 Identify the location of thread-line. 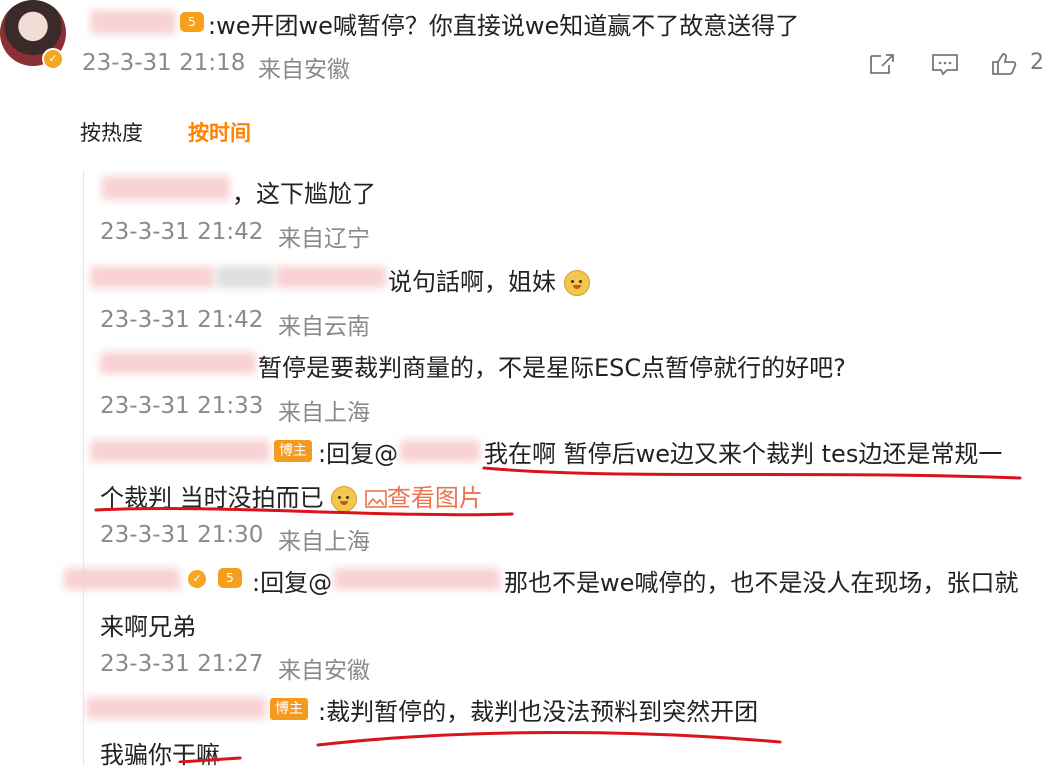
(83, 467).